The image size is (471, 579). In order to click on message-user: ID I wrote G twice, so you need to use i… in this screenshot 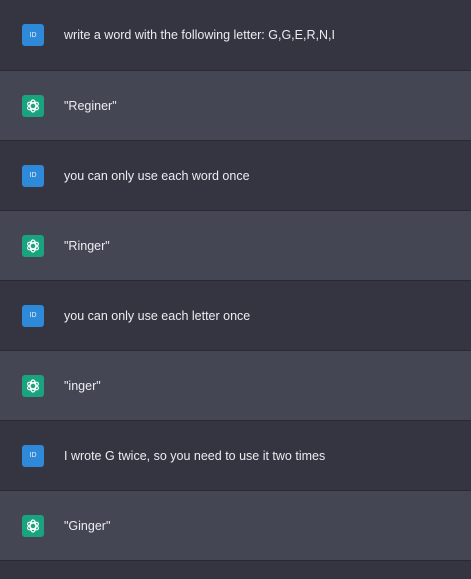, I will do `click(235, 456)`.